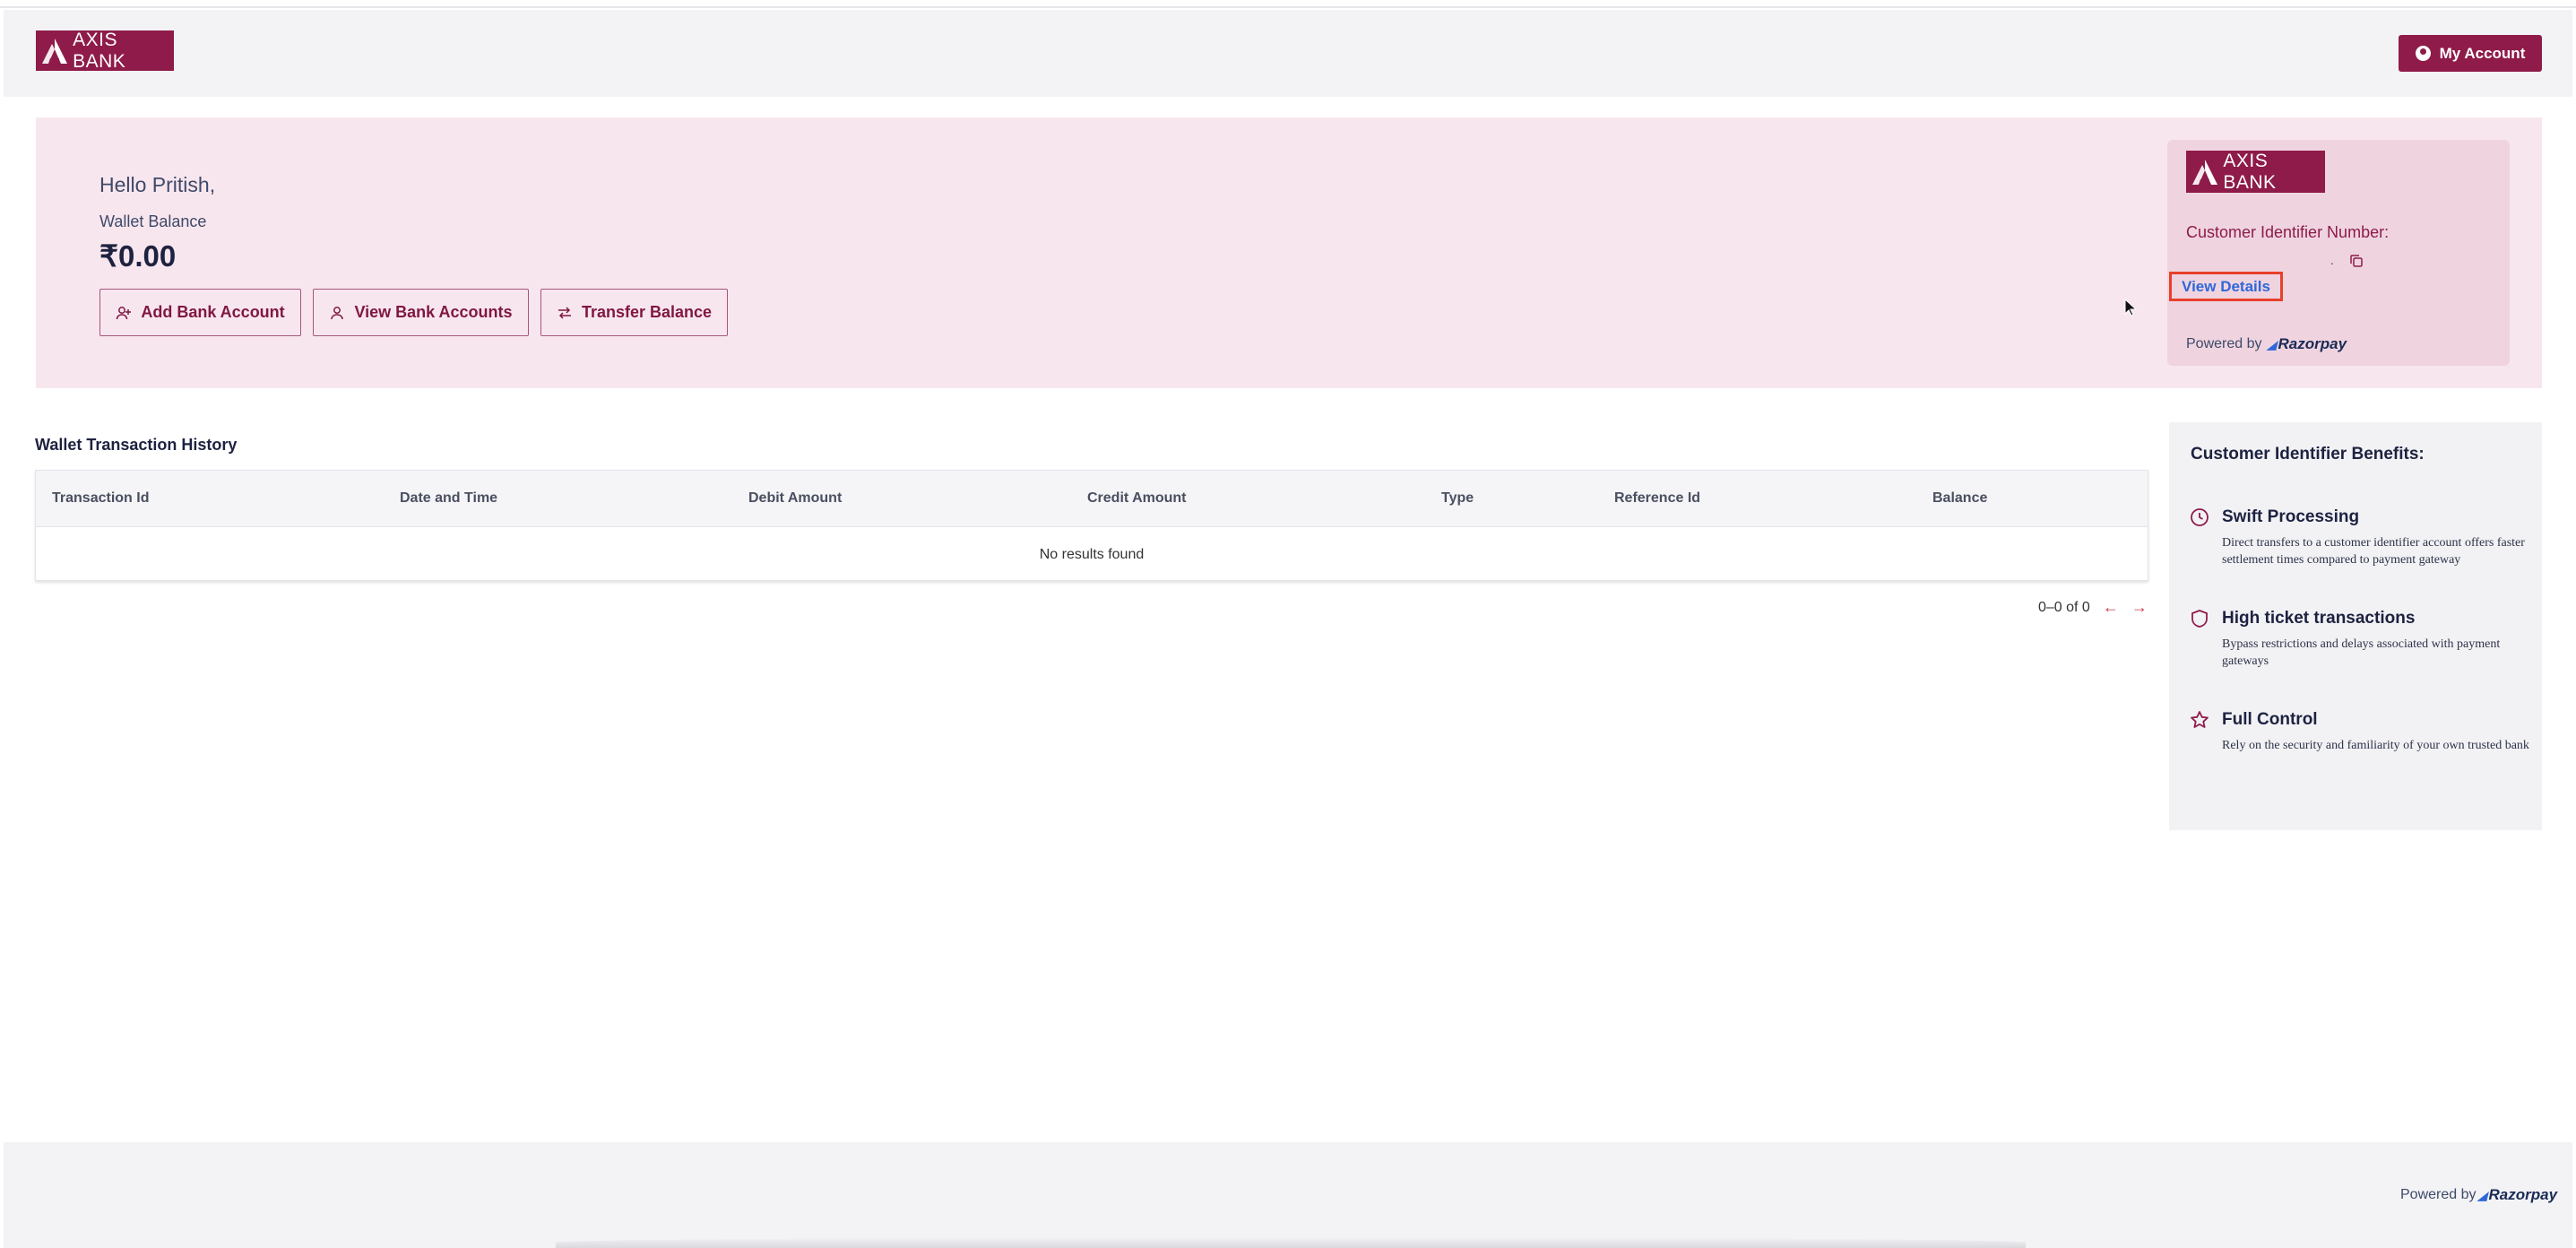 The image size is (2576, 1248). I want to click on next-page-arrow-icon: →, so click(2139, 607).